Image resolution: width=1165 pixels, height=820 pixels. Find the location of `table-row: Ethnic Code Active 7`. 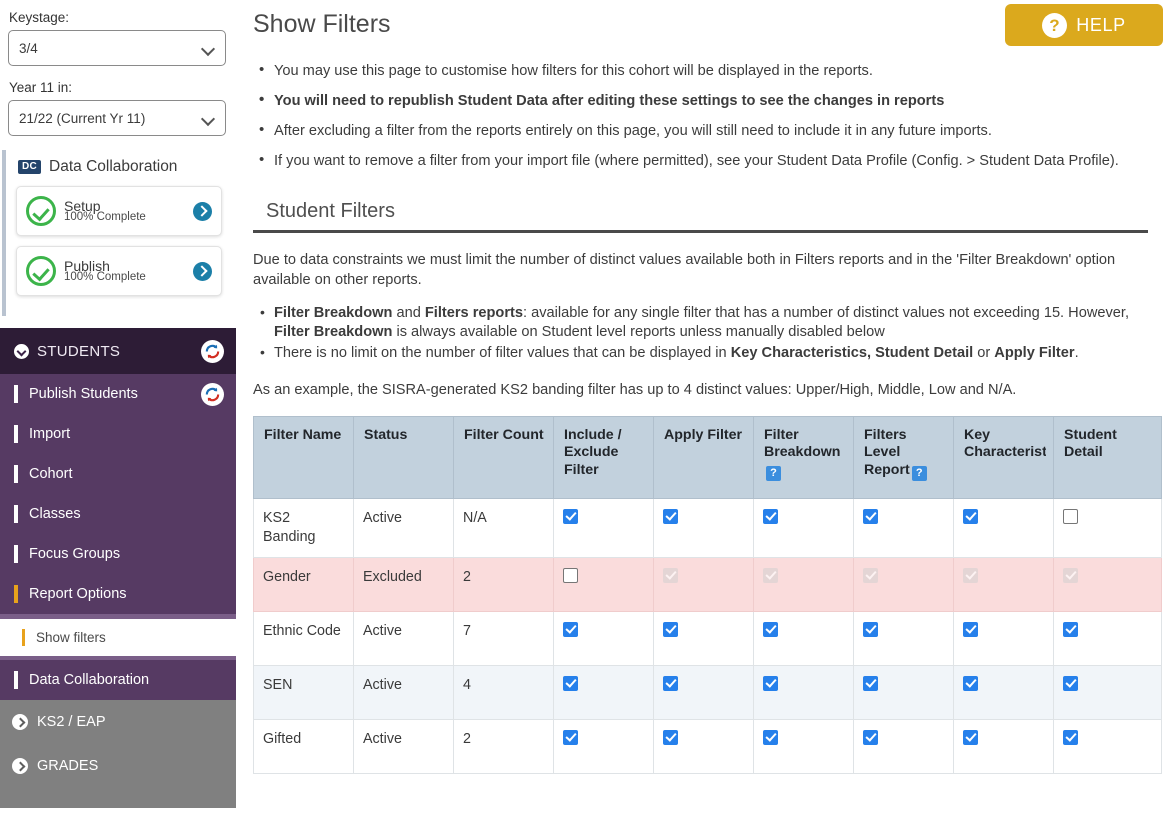

table-row: Ethnic Code Active 7 is located at coordinates (707, 638).